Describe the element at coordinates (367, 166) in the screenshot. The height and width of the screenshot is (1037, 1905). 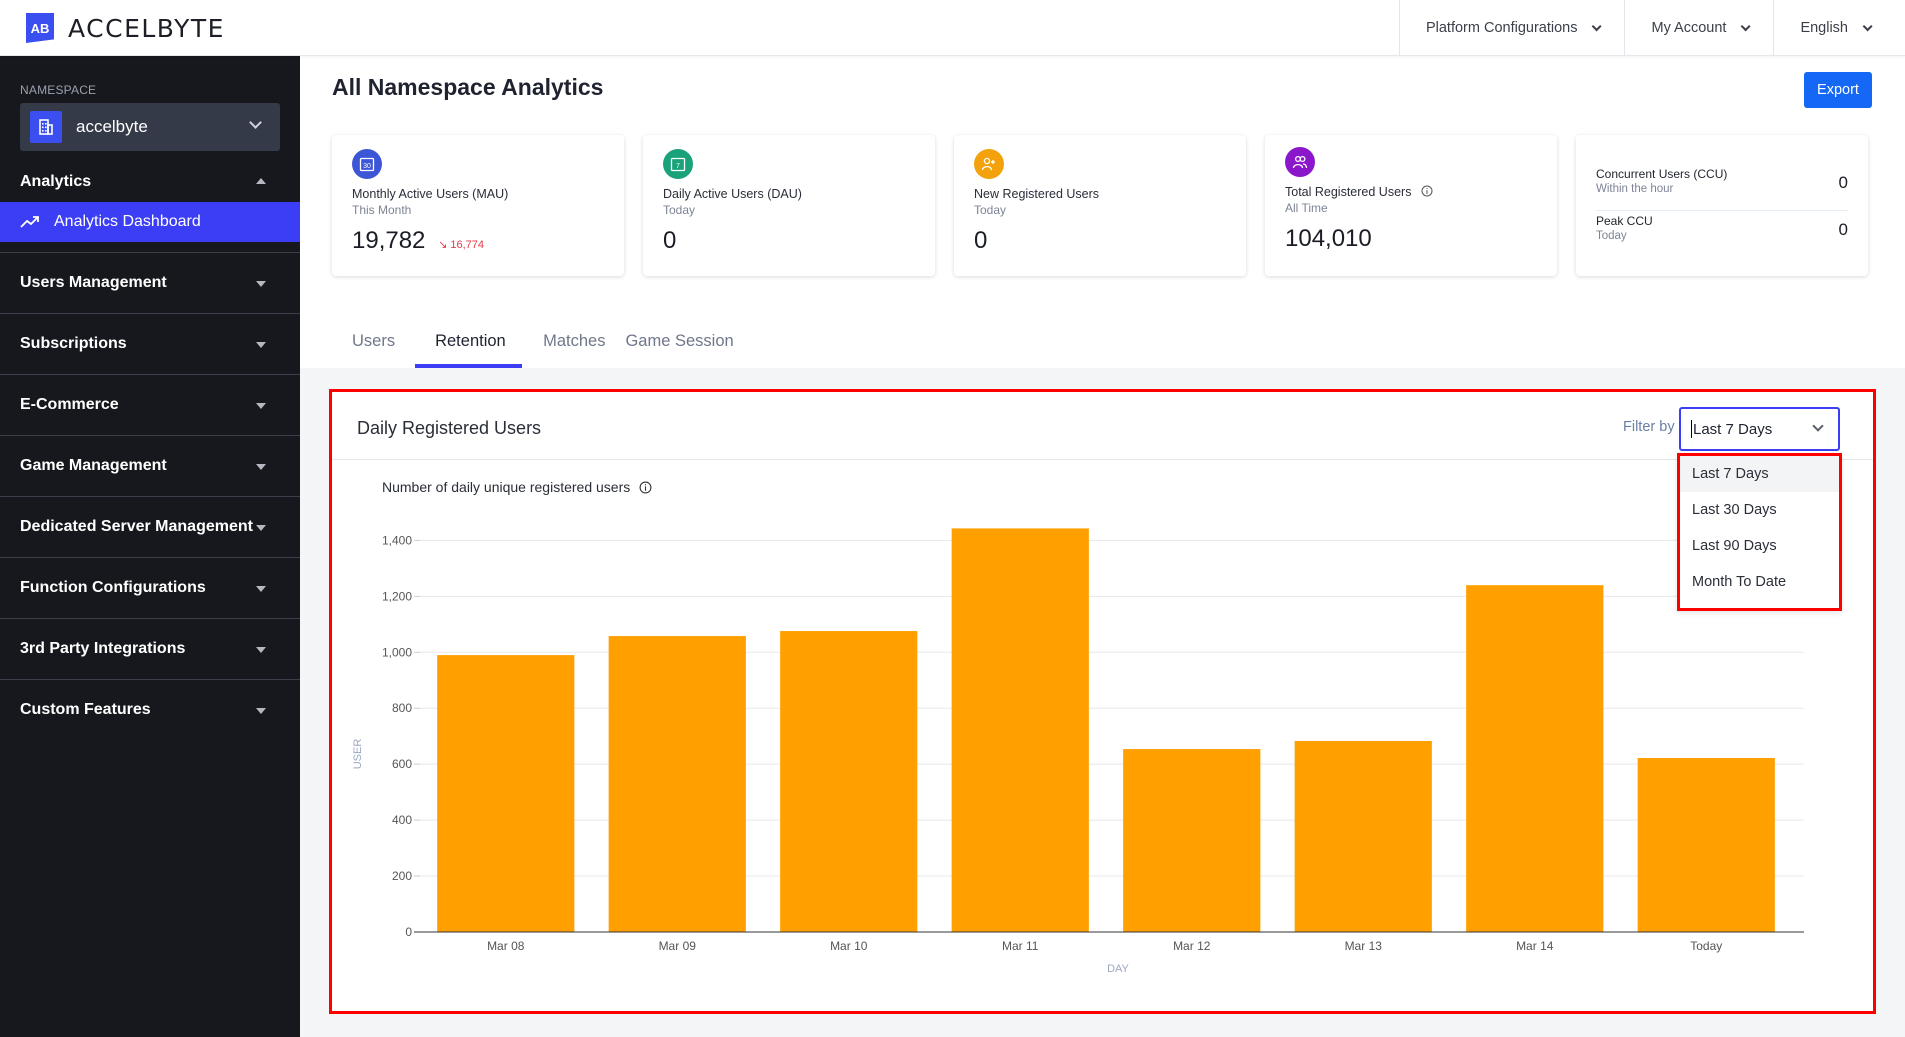
I see `svg-text: 30` at that location.